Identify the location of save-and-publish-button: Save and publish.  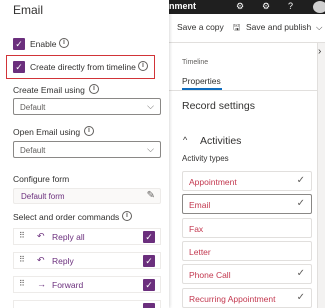
(278, 27).